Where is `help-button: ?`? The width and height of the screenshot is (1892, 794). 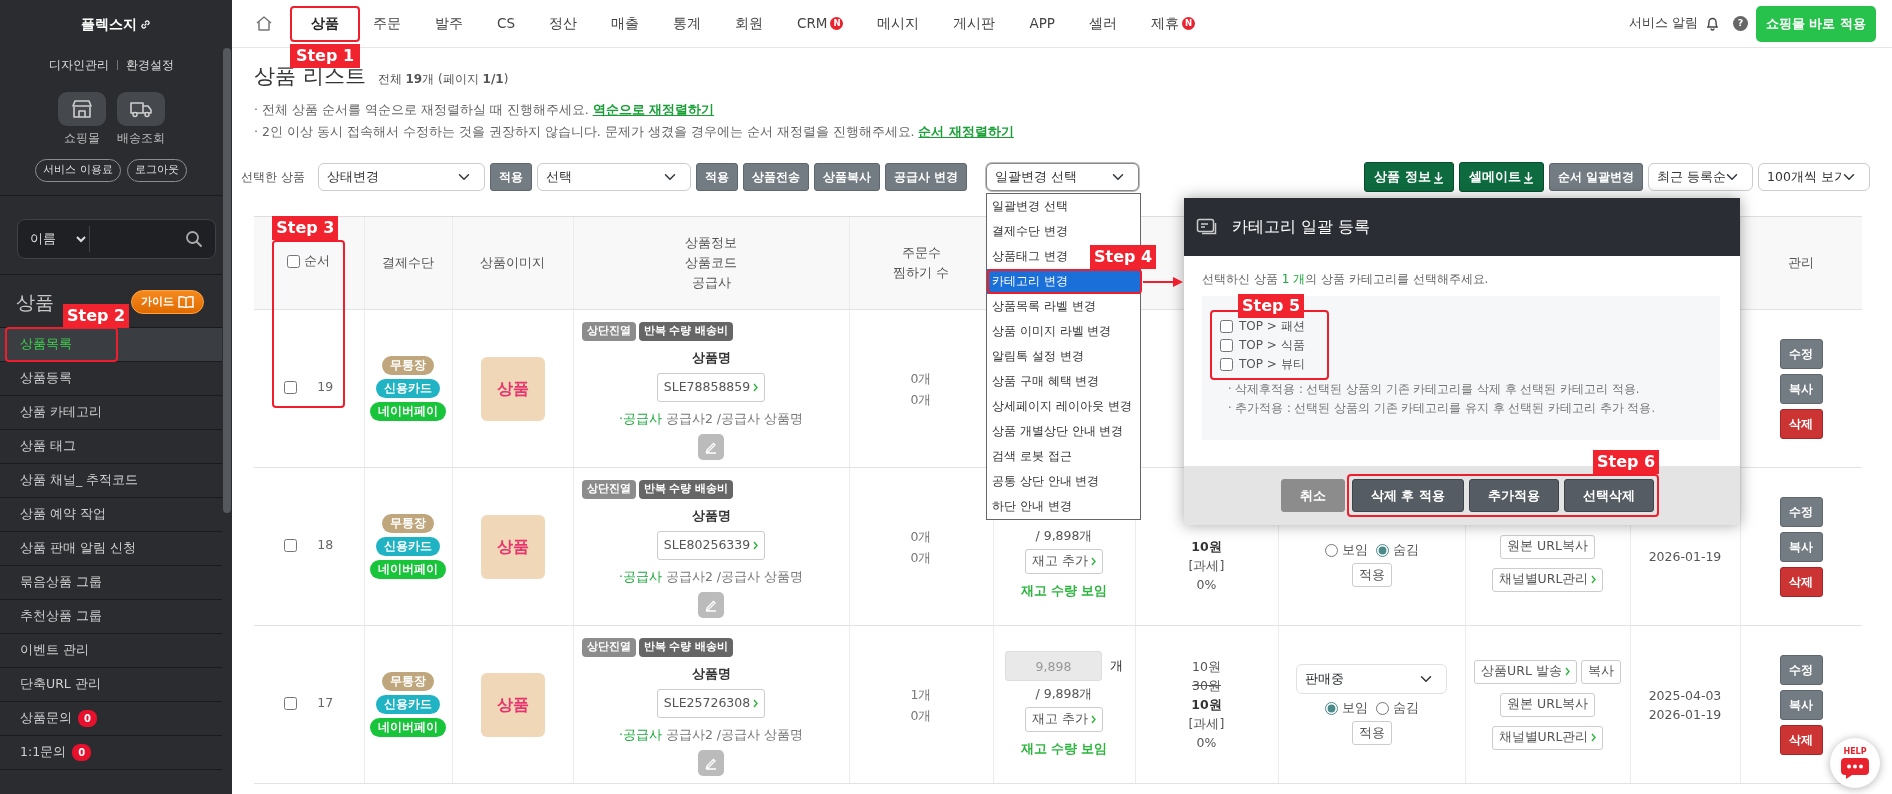
help-button: ? is located at coordinates (1740, 23).